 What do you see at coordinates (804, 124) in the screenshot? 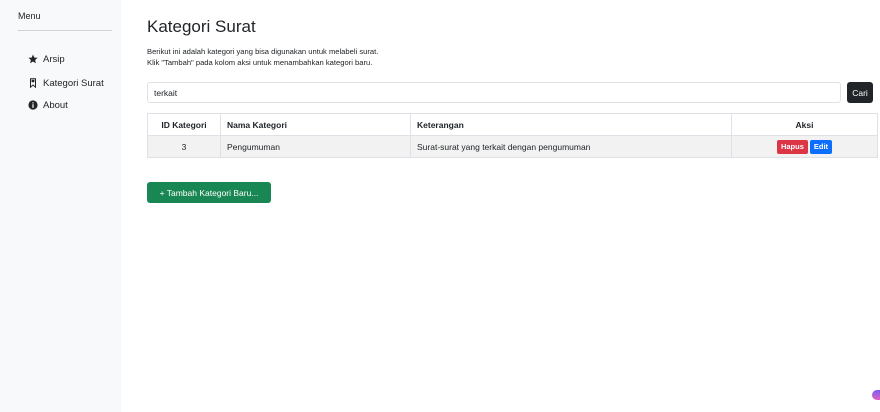
I see `column-header-aksi: Aksi` at bounding box center [804, 124].